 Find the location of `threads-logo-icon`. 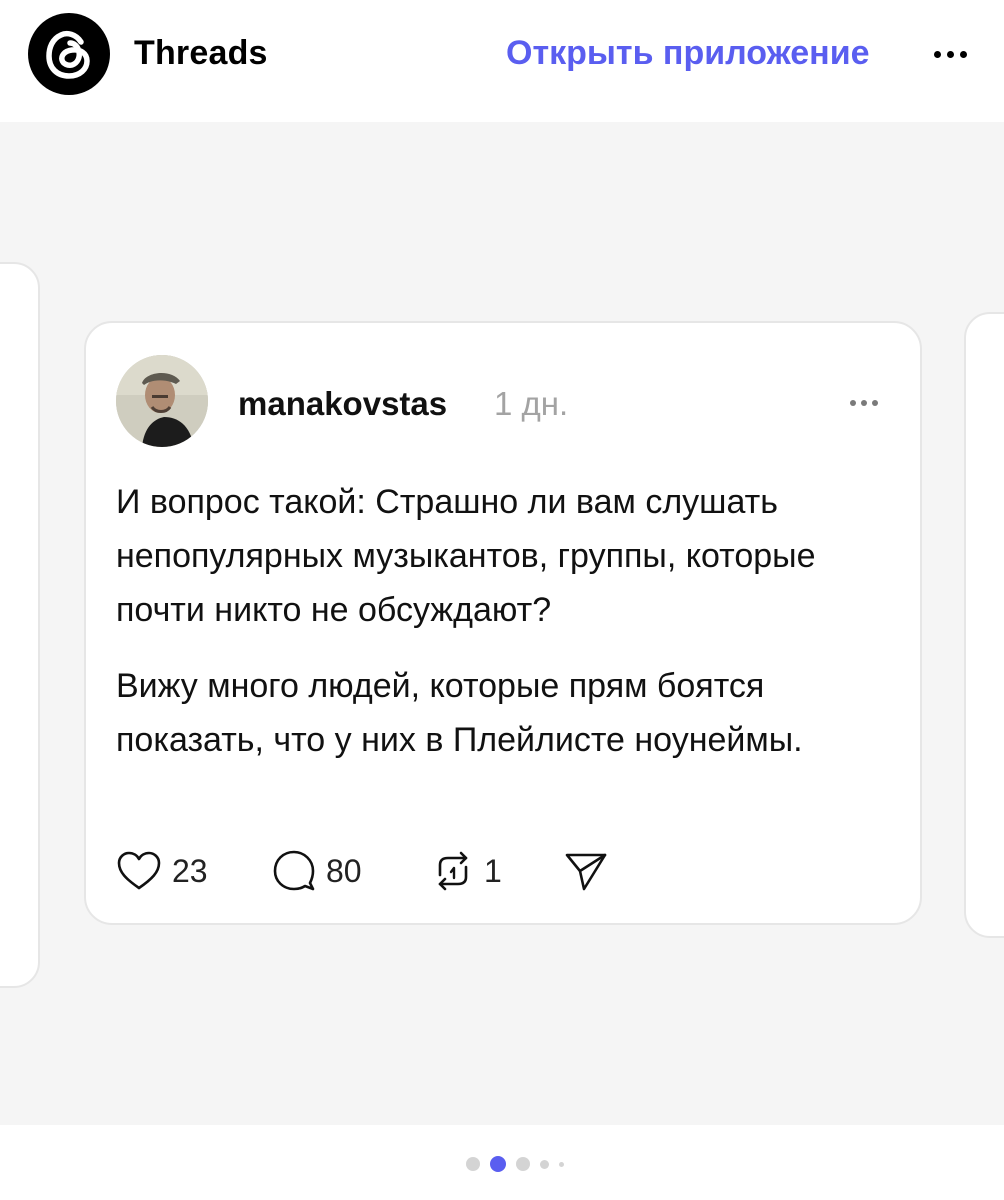

threads-logo-icon is located at coordinates (69, 54).